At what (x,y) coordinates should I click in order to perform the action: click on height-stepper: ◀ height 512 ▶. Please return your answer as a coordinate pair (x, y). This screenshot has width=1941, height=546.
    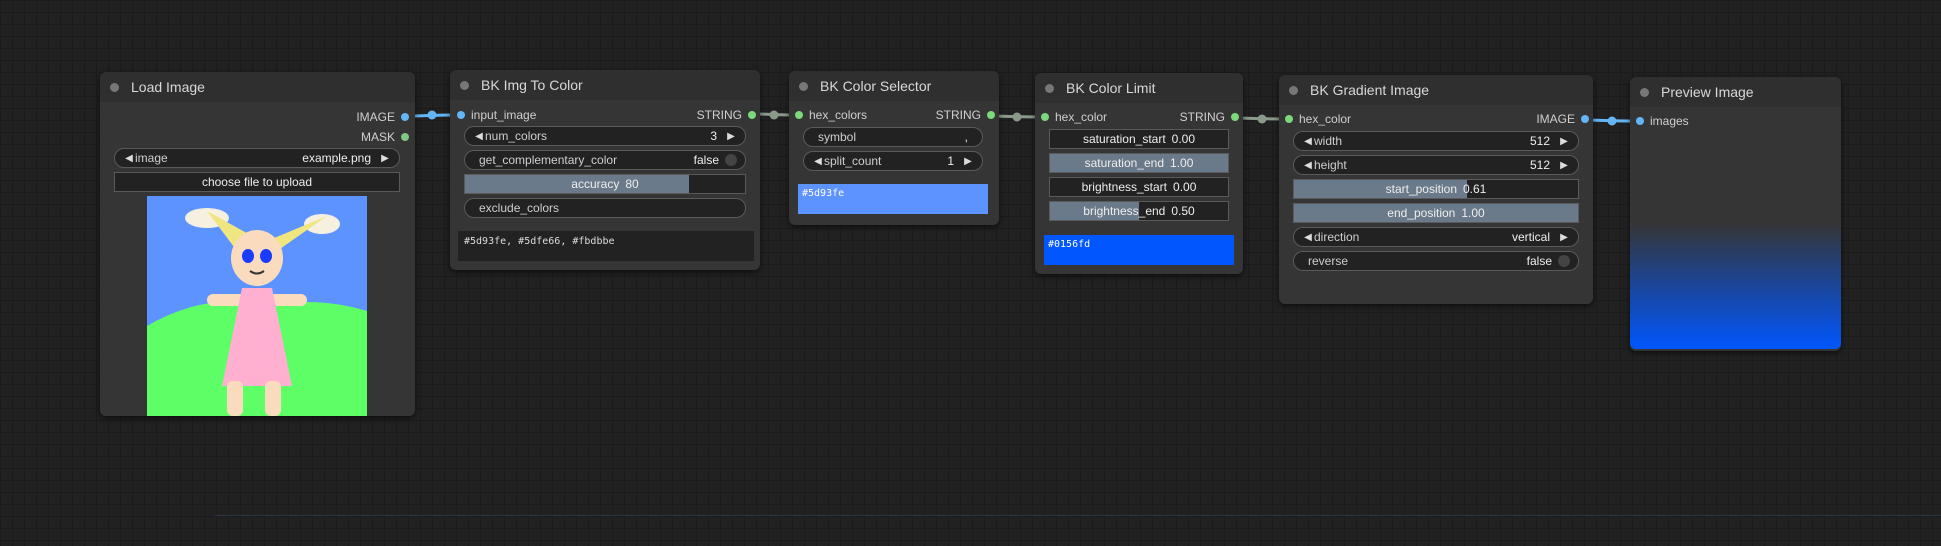
    Looking at the image, I should click on (1436, 165).